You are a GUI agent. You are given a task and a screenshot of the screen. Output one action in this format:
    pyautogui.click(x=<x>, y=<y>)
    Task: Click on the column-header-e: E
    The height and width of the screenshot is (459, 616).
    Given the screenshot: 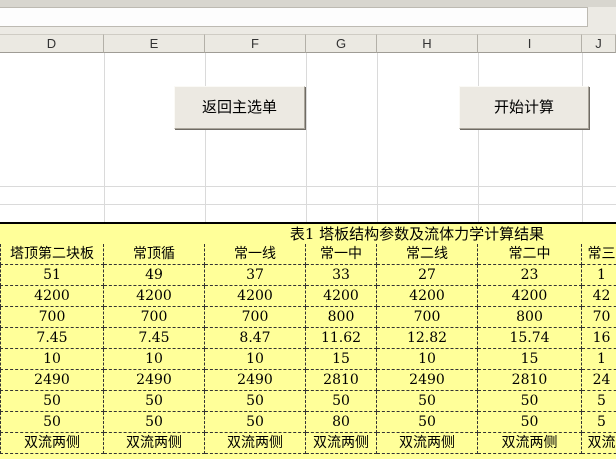 What is the action you would take?
    pyautogui.click(x=154, y=43)
    